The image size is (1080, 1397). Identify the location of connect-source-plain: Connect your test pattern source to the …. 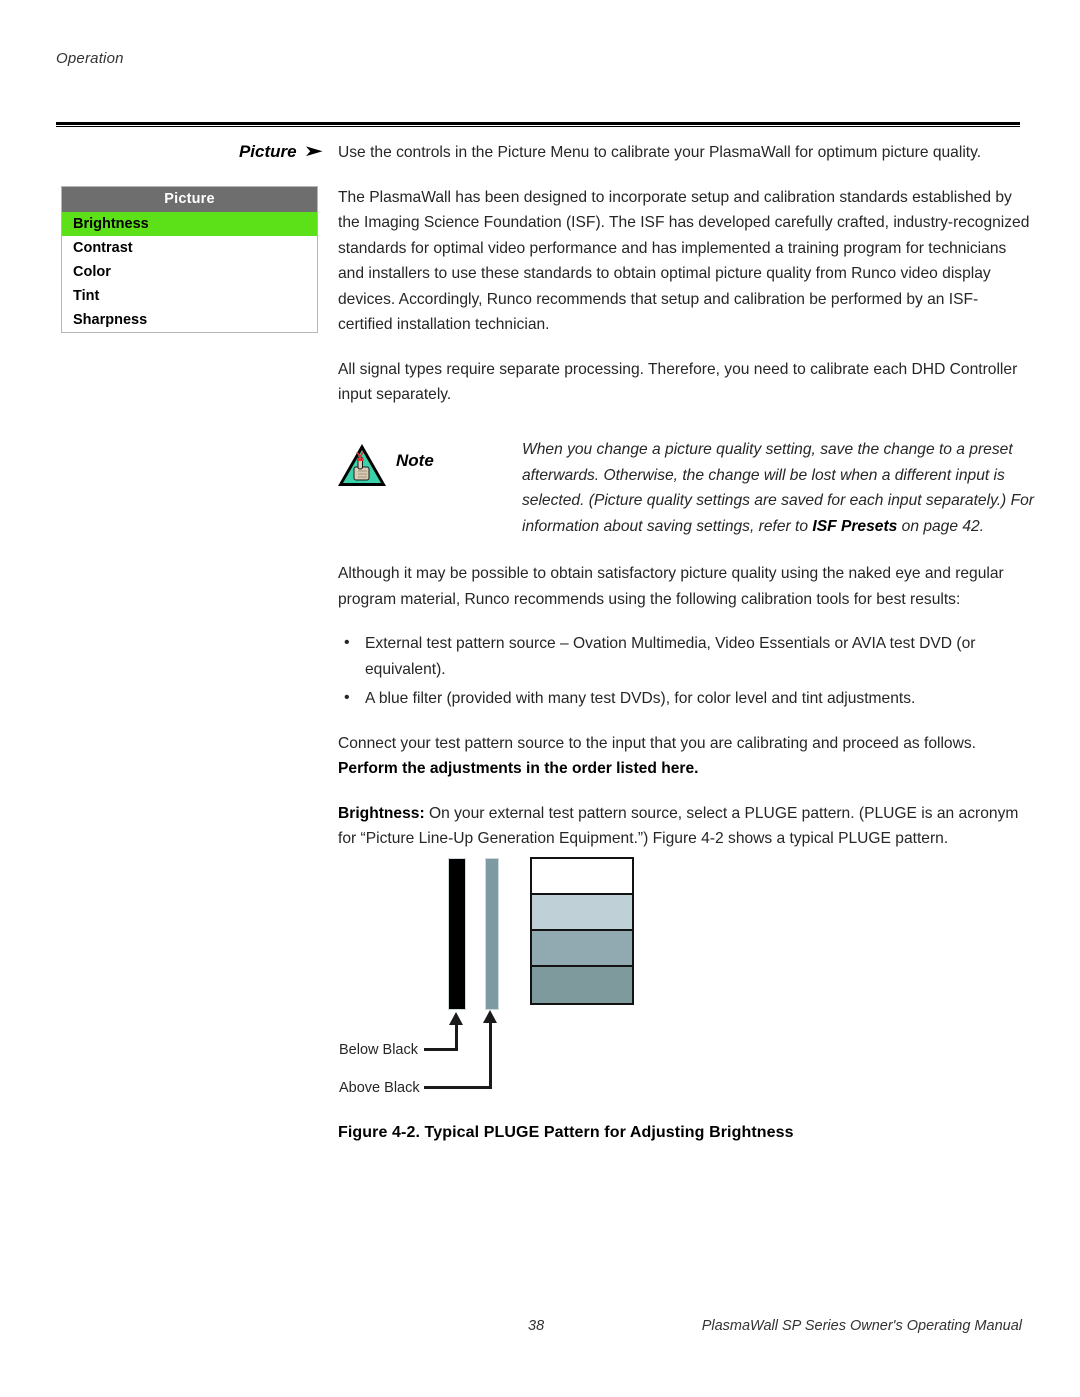
(657, 743).